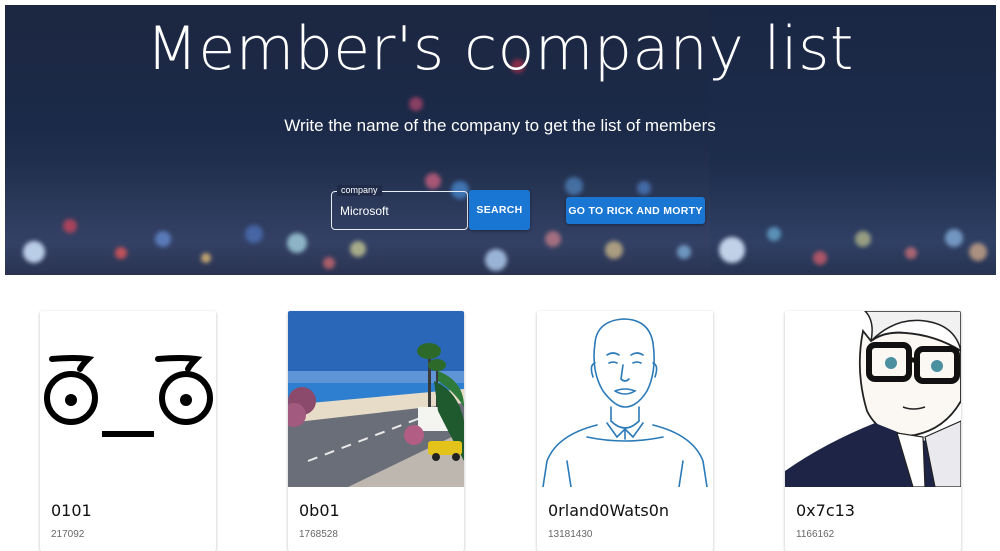 This screenshot has height=551, width=1000. I want to click on member-id: 1768528, so click(318, 534).